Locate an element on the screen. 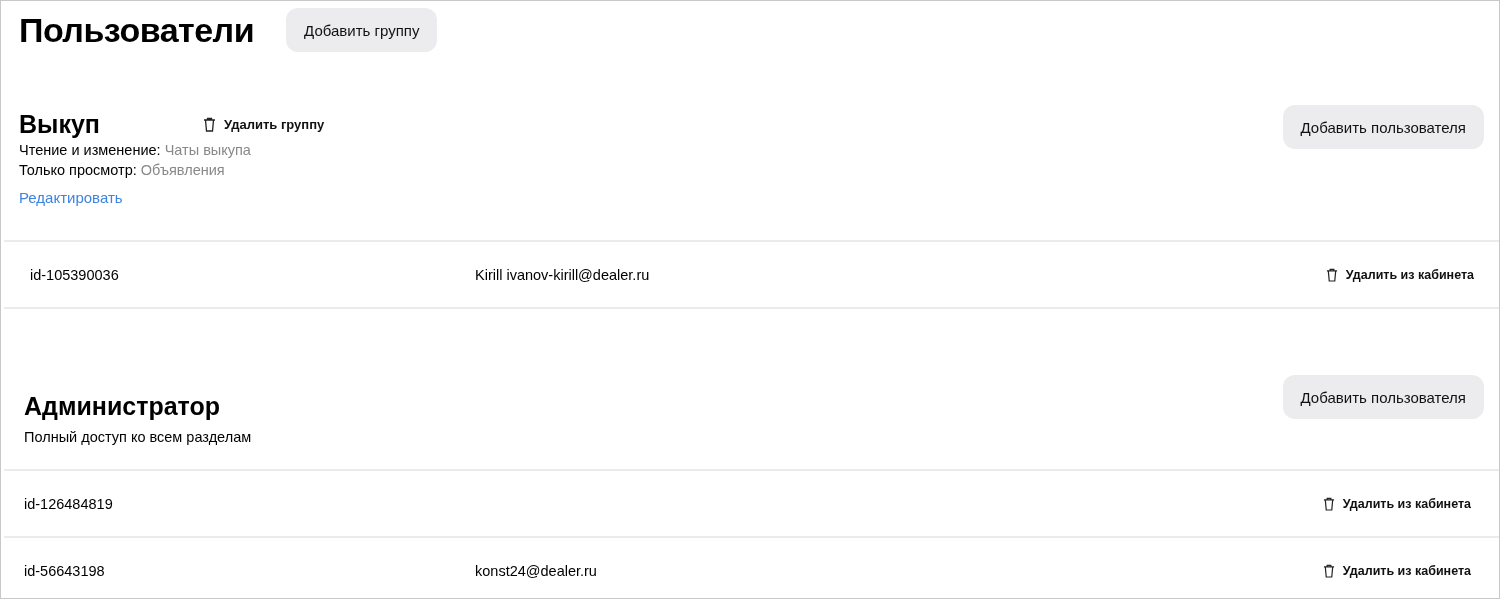 The width and height of the screenshot is (1500, 599). group-title: Выкуп is located at coordinates (59, 124).